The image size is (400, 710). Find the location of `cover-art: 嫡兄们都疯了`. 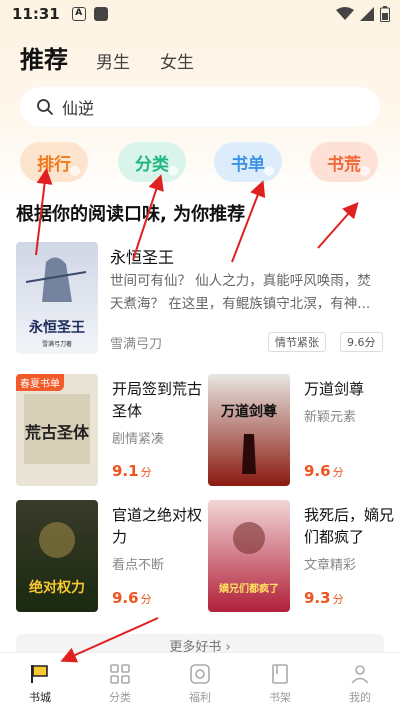

cover-art: 嫡兄们都疯了 is located at coordinates (249, 556).